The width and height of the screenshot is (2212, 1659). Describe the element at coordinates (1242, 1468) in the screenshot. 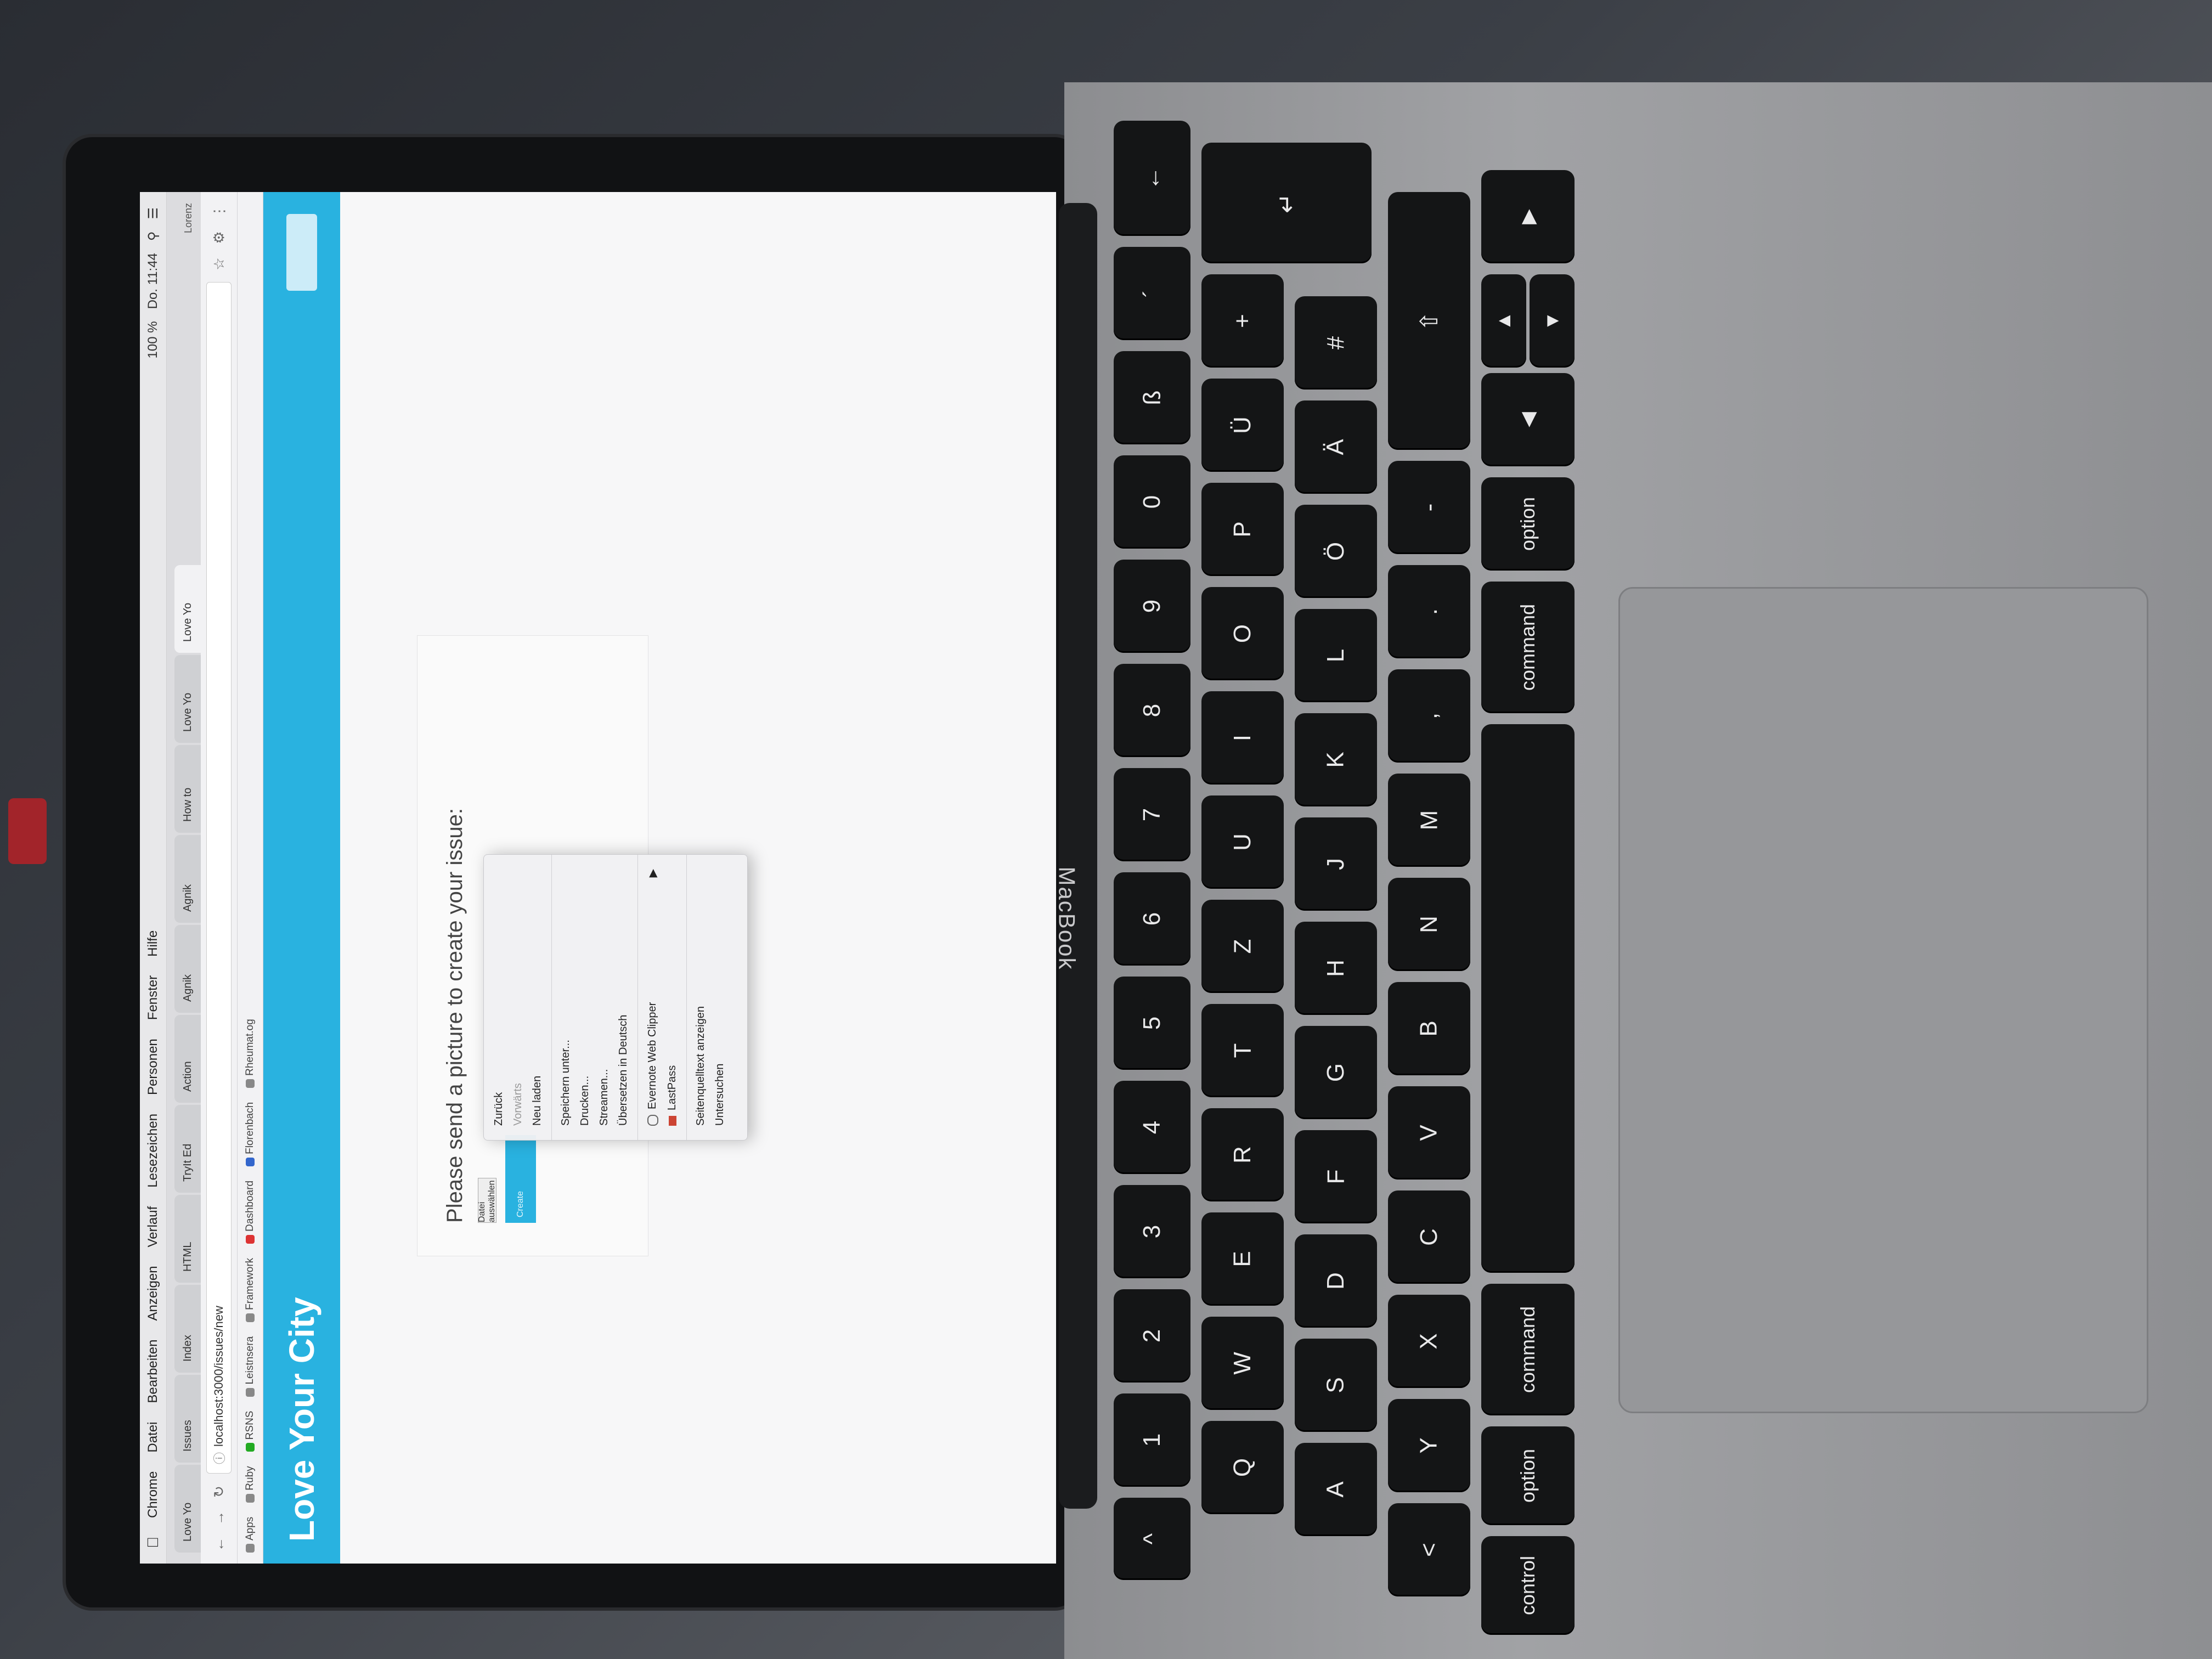

I see `key: Q` at that location.